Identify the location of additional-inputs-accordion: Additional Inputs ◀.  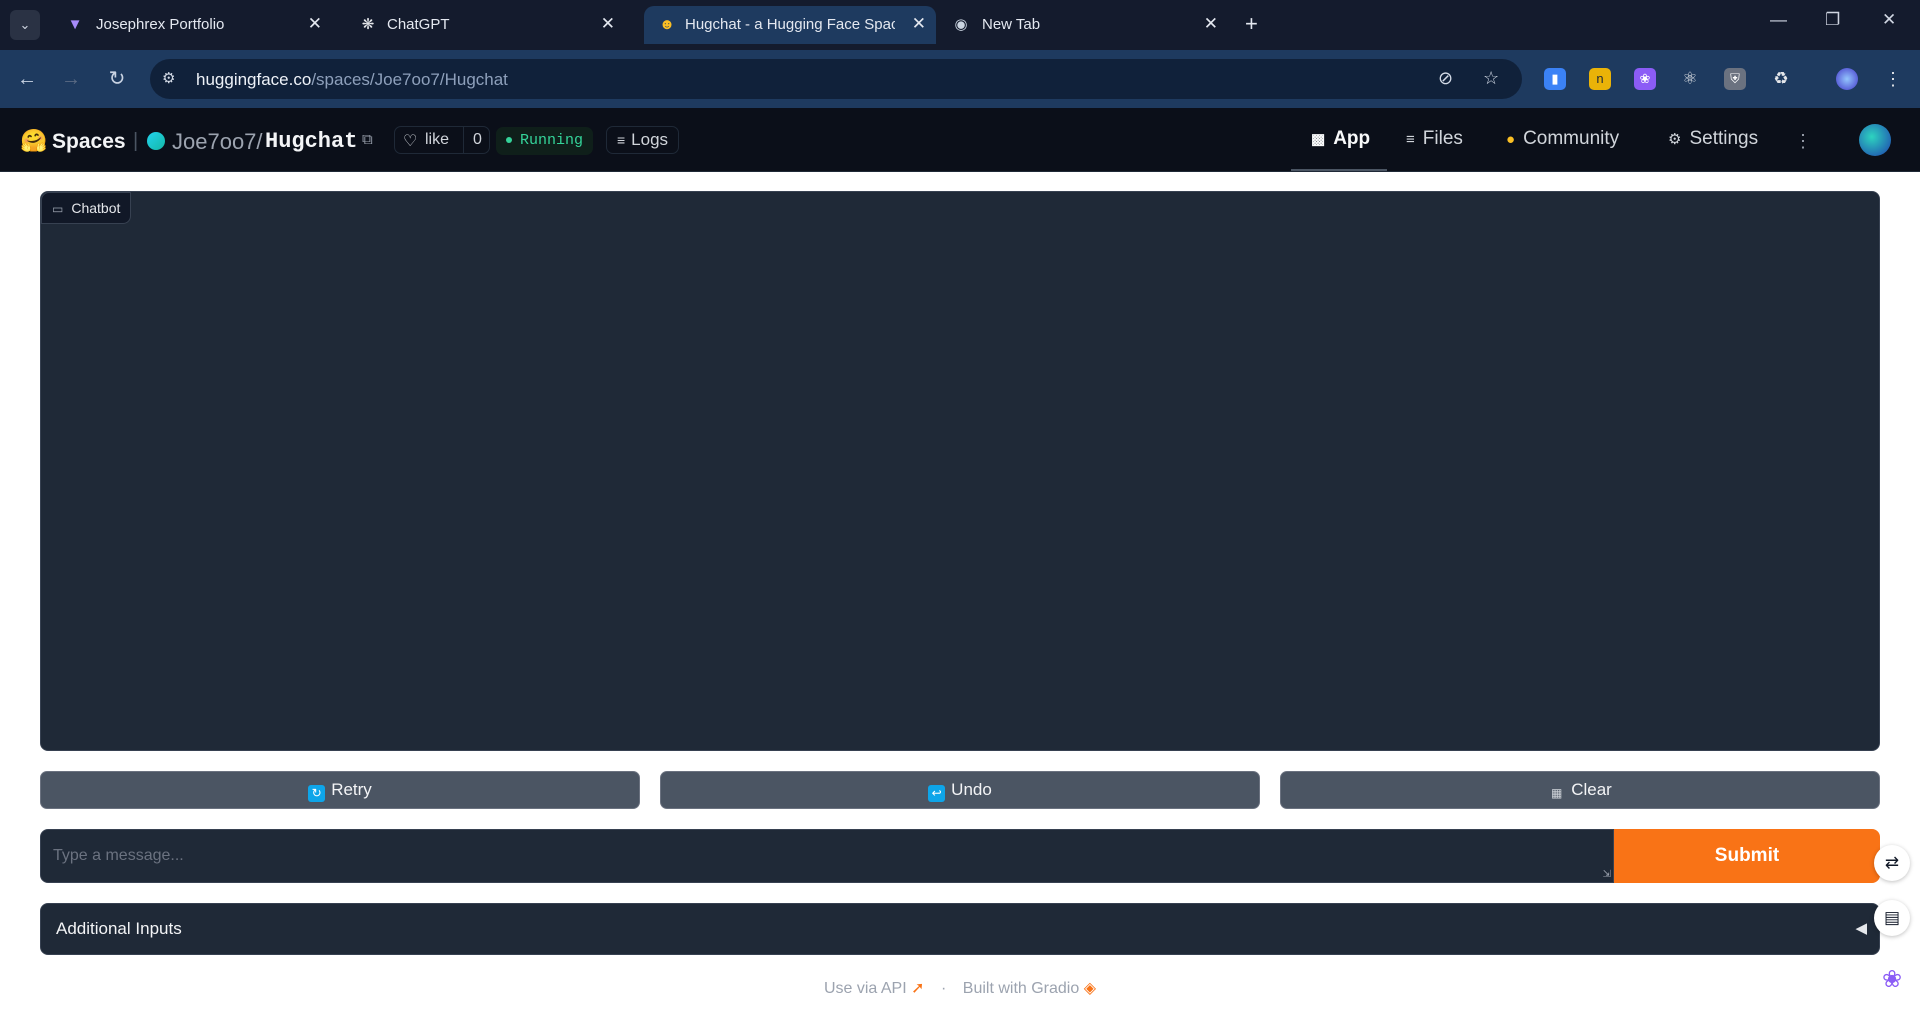
(960, 929).